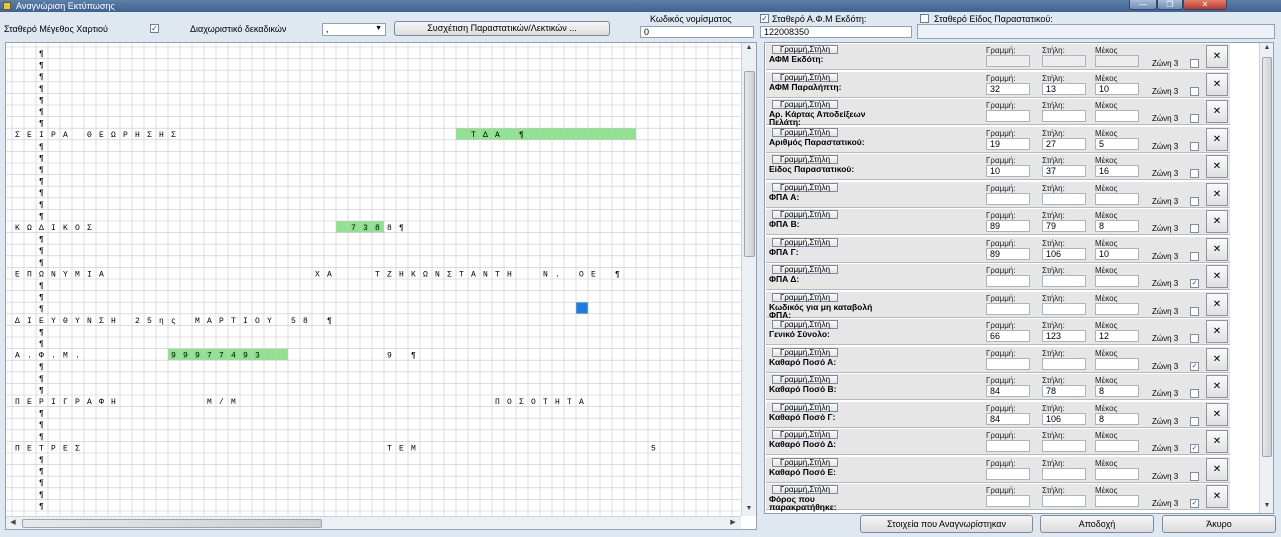  What do you see at coordinates (749, 164) in the screenshot?
I see `grid-vertical-scroll-thumb` at bounding box center [749, 164].